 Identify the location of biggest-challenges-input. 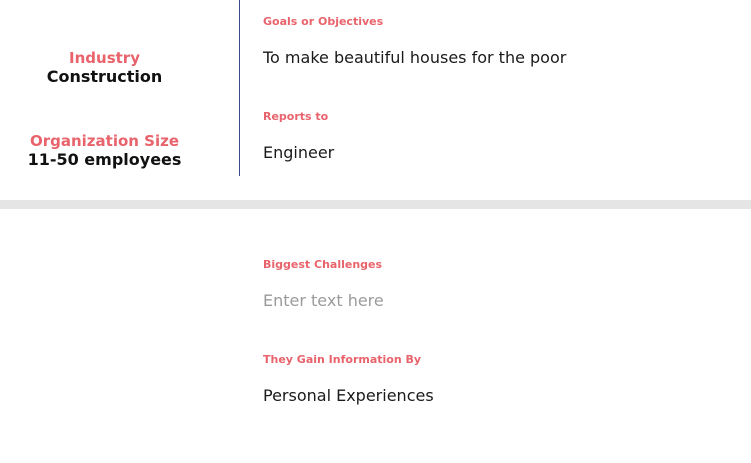
(493, 301).